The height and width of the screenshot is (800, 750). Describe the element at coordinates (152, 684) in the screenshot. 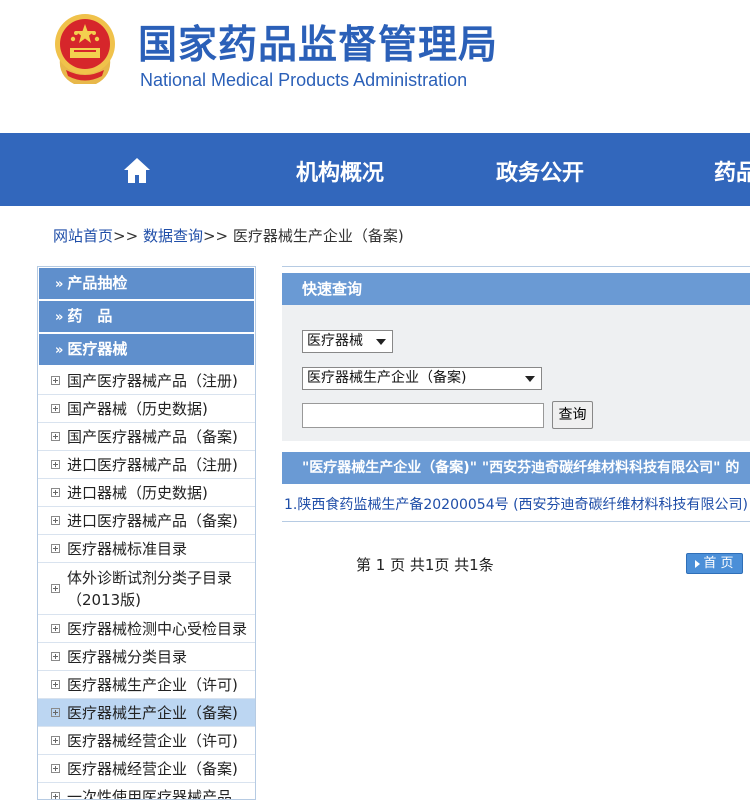

I see `sidebar-item-label: 医疗器械生产企业（许可)` at that location.